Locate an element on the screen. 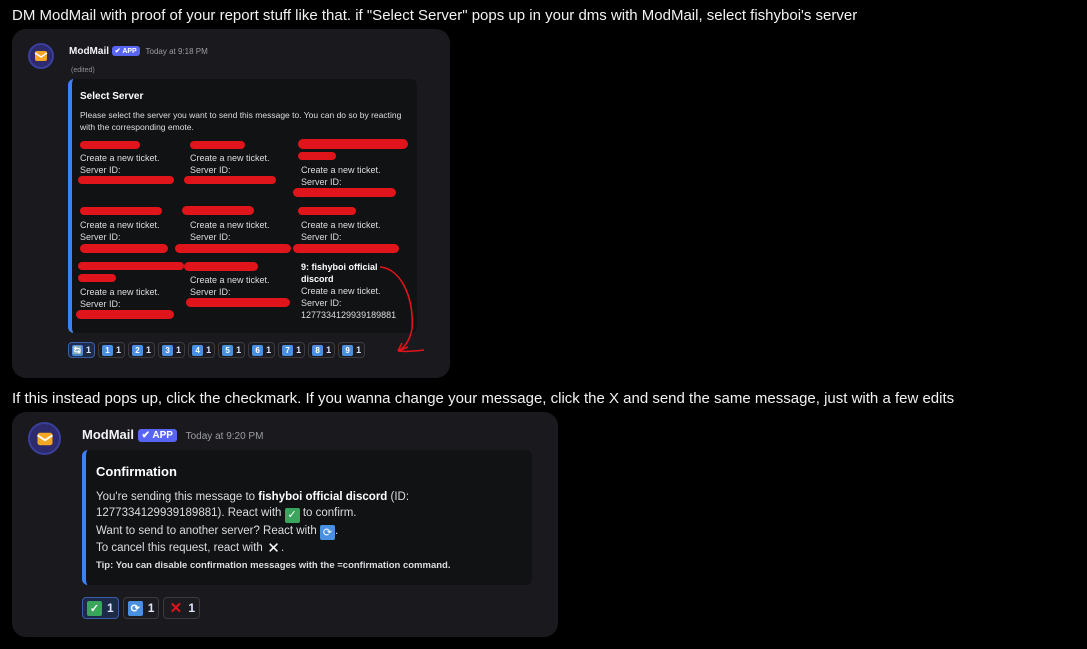  reaction-button: 🔄 1 is located at coordinates (82, 350).